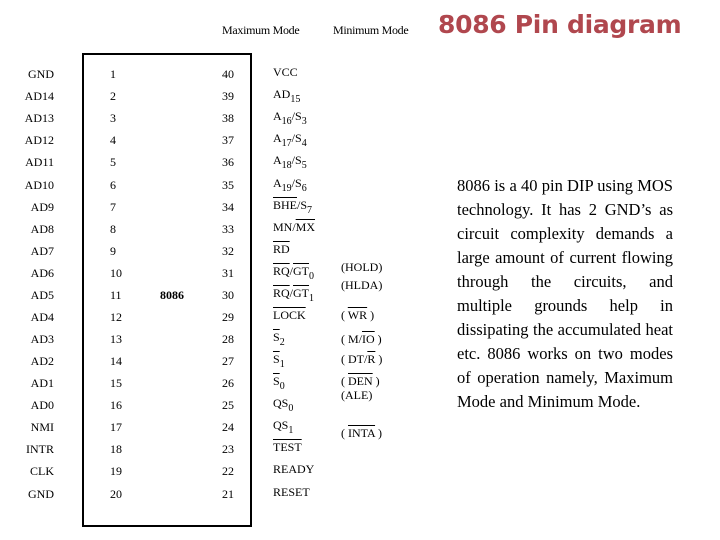 This screenshot has height=540, width=720. What do you see at coordinates (228, 427) in the screenshot?
I see `right-pin-number: 24` at bounding box center [228, 427].